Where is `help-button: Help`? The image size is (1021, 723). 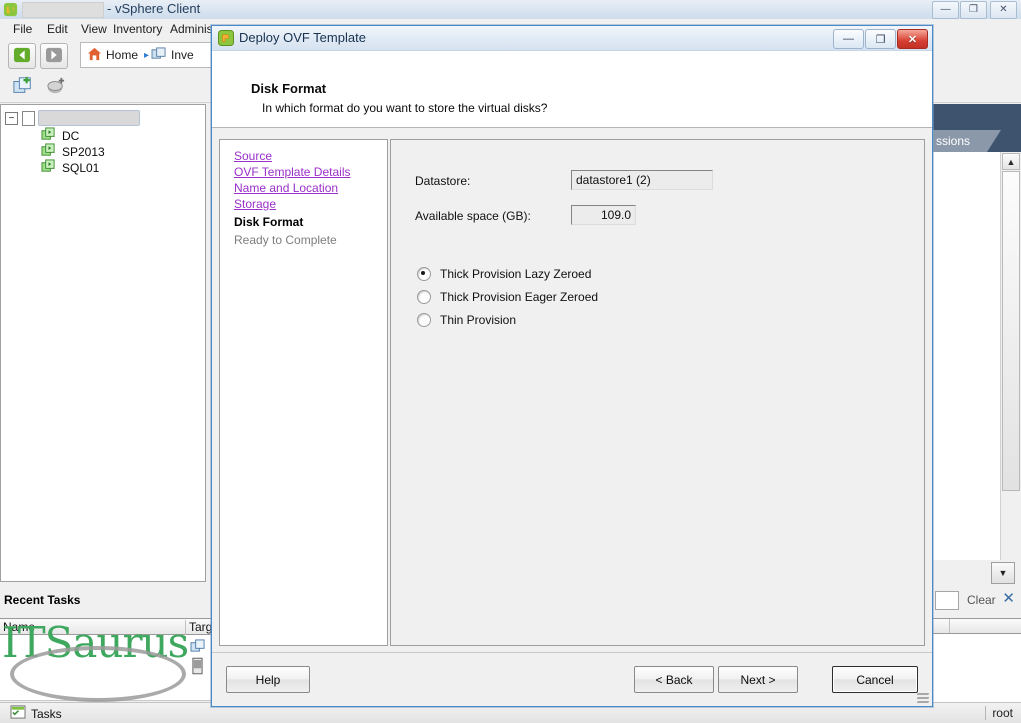
help-button: Help is located at coordinates (268, 679).